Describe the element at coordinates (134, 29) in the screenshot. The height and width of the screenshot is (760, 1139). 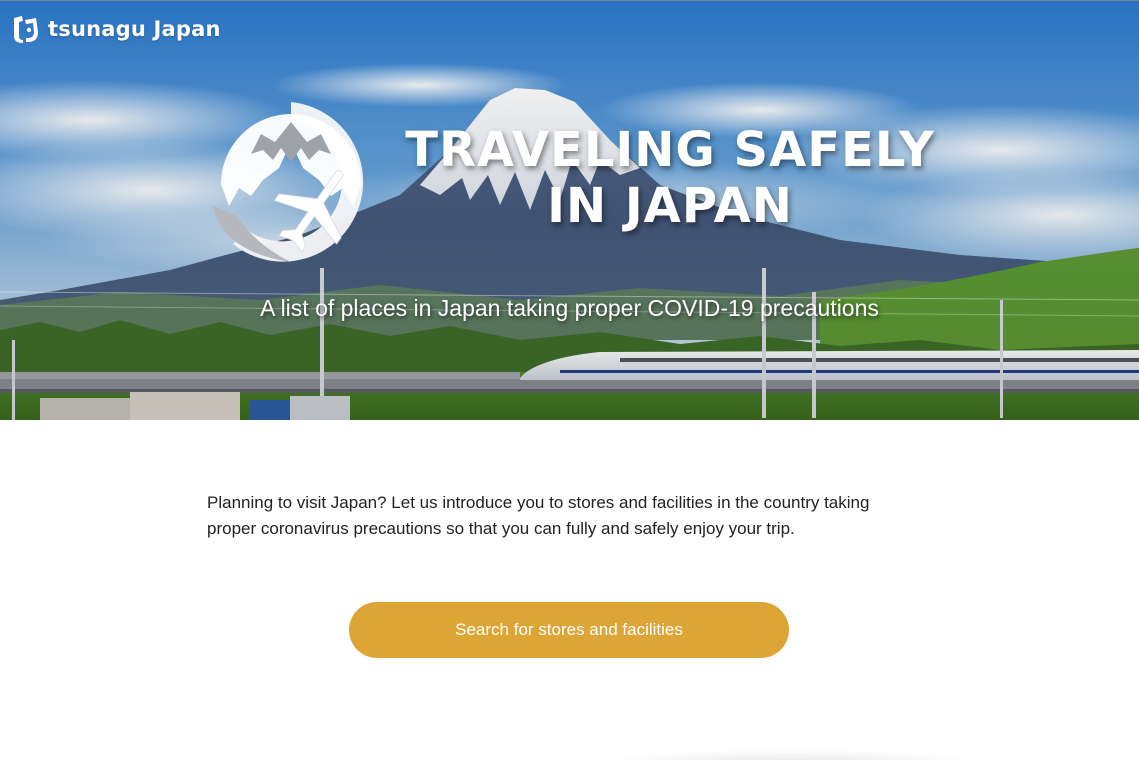
I see `site-logo-text: tsunagu Japan` at that location.